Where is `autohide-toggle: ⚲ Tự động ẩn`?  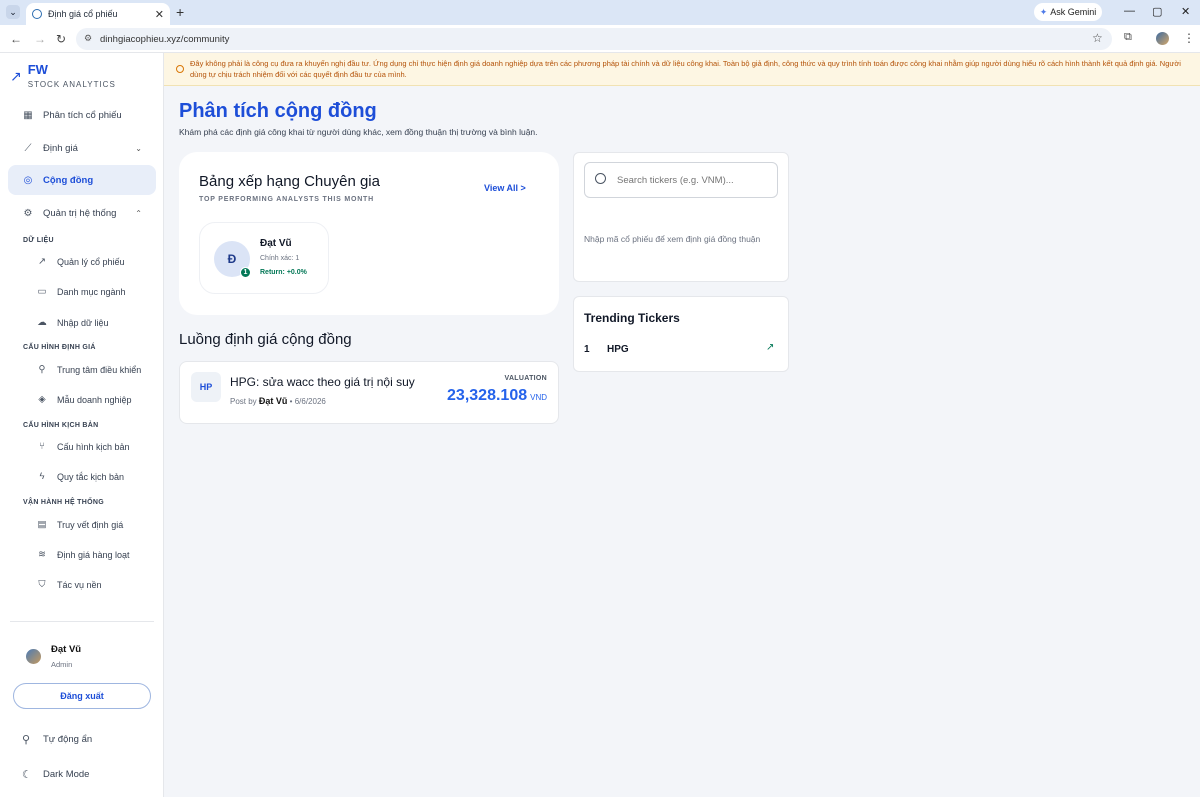 autohide-toggle: ⚲ Tự động ẩn is located at coordinates (57, 739).